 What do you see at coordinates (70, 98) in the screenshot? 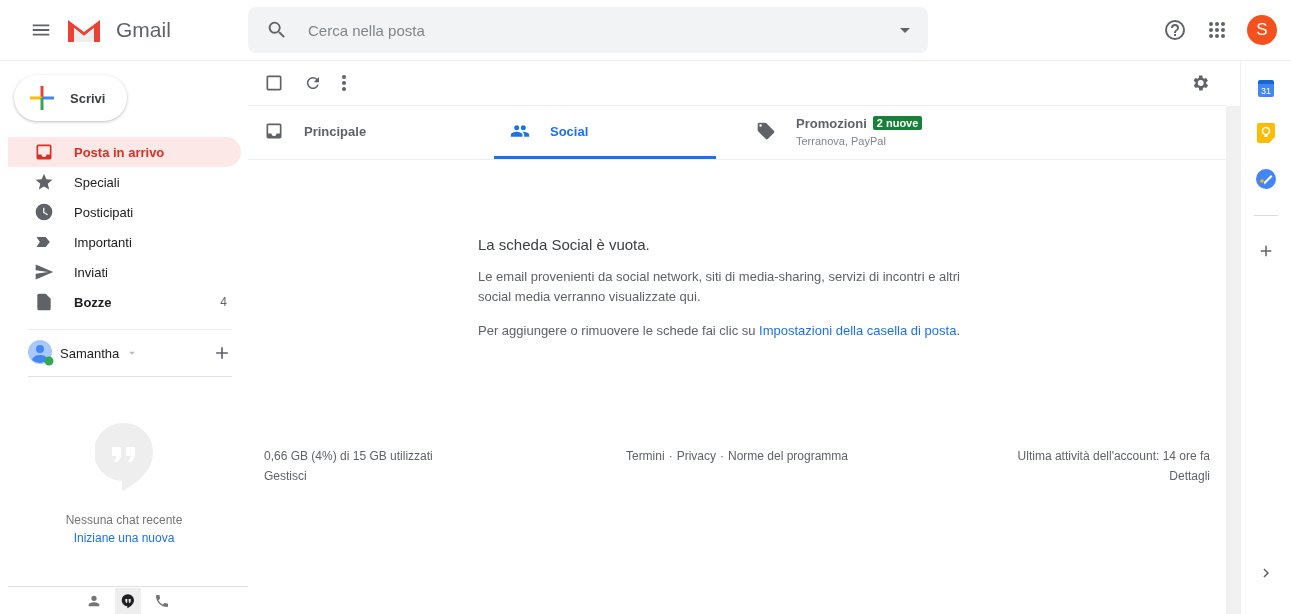
I see `compose-button: Scrivi` at bounding box center [70, 98].